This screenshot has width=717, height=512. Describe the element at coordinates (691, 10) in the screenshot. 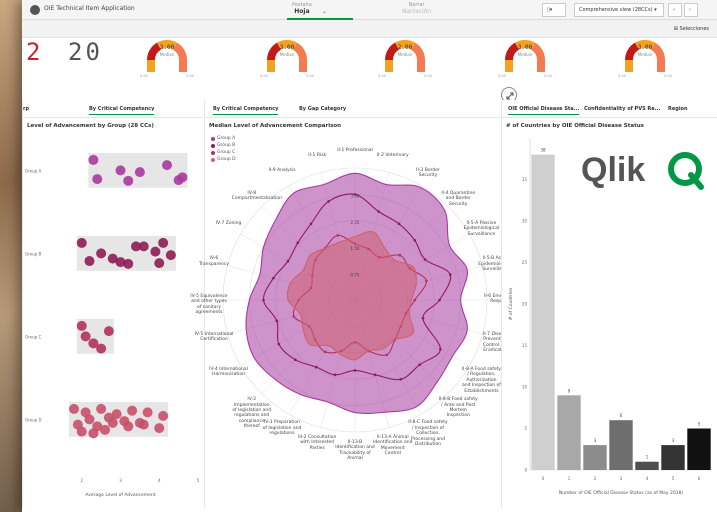

I see `next-sheet-button: ›` at that location.